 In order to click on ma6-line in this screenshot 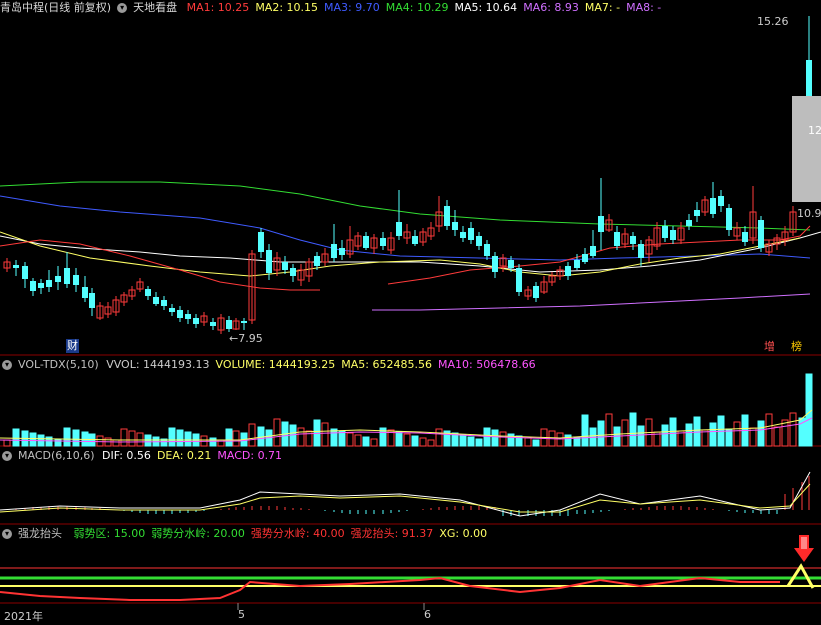, I will do `click(591, 302)`.